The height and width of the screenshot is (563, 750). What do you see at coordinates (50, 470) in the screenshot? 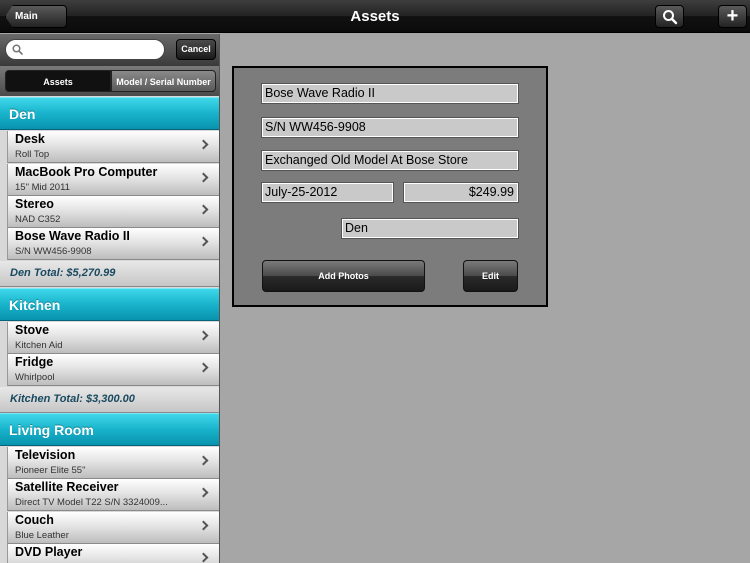
I see `item-subtitle: Pioneer Elite 55"` at bounding box center [50, 470].